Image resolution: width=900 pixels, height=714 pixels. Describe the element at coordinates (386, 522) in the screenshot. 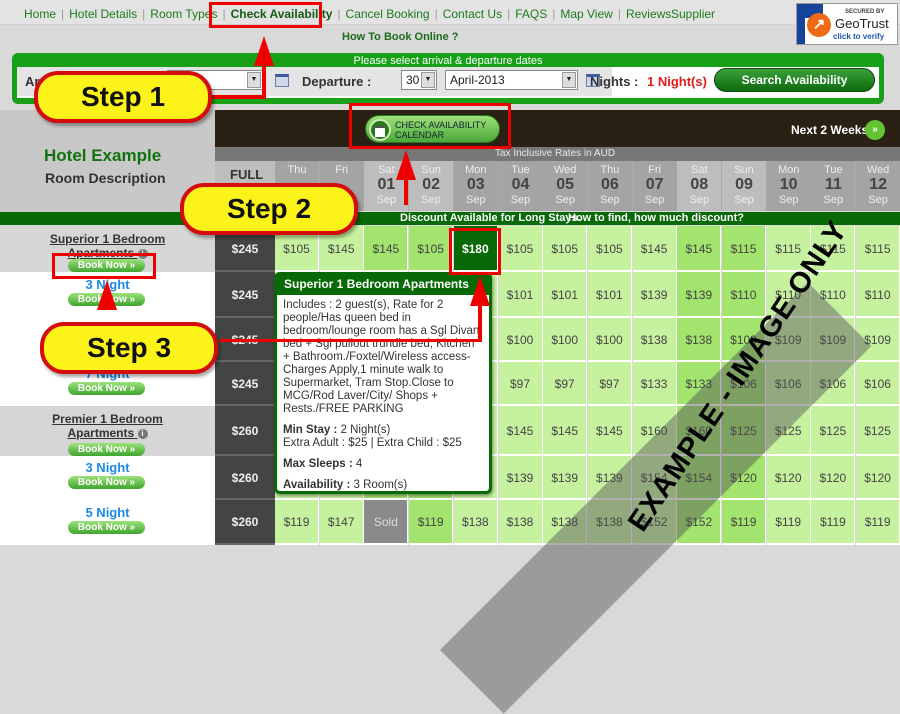

I see `sold-out-cell: Sold` at that location.